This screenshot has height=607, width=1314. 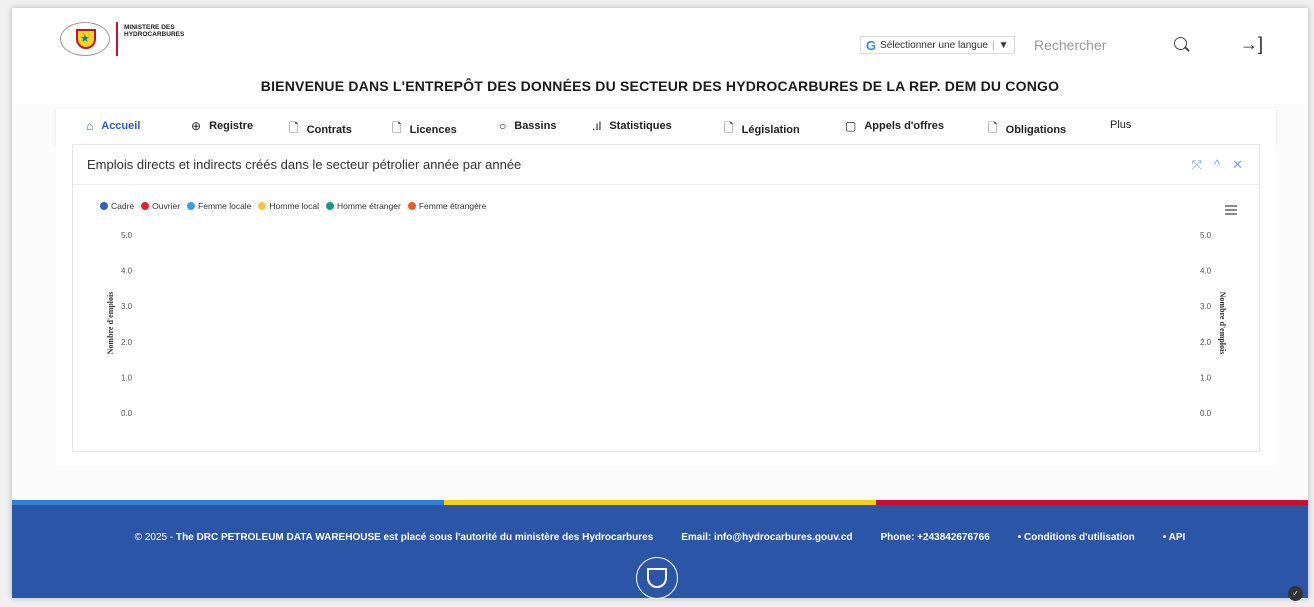 I want to click on ministry-name: MINISTERE DES HYDROCARBURES, so click(x=154, y=30).